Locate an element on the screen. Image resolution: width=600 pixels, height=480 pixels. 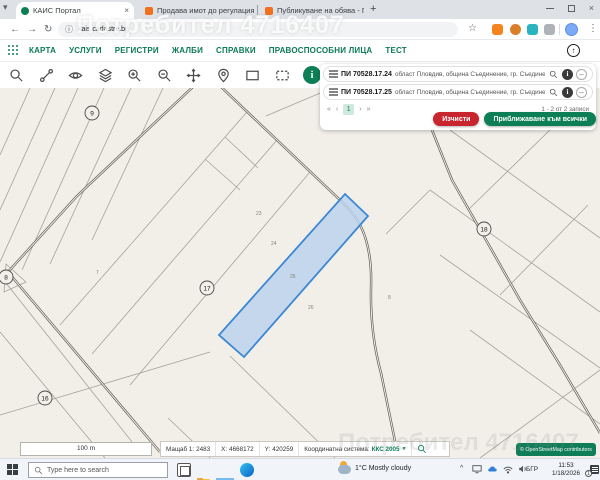
zoom-in-icon is located at coordinates (134, 75).